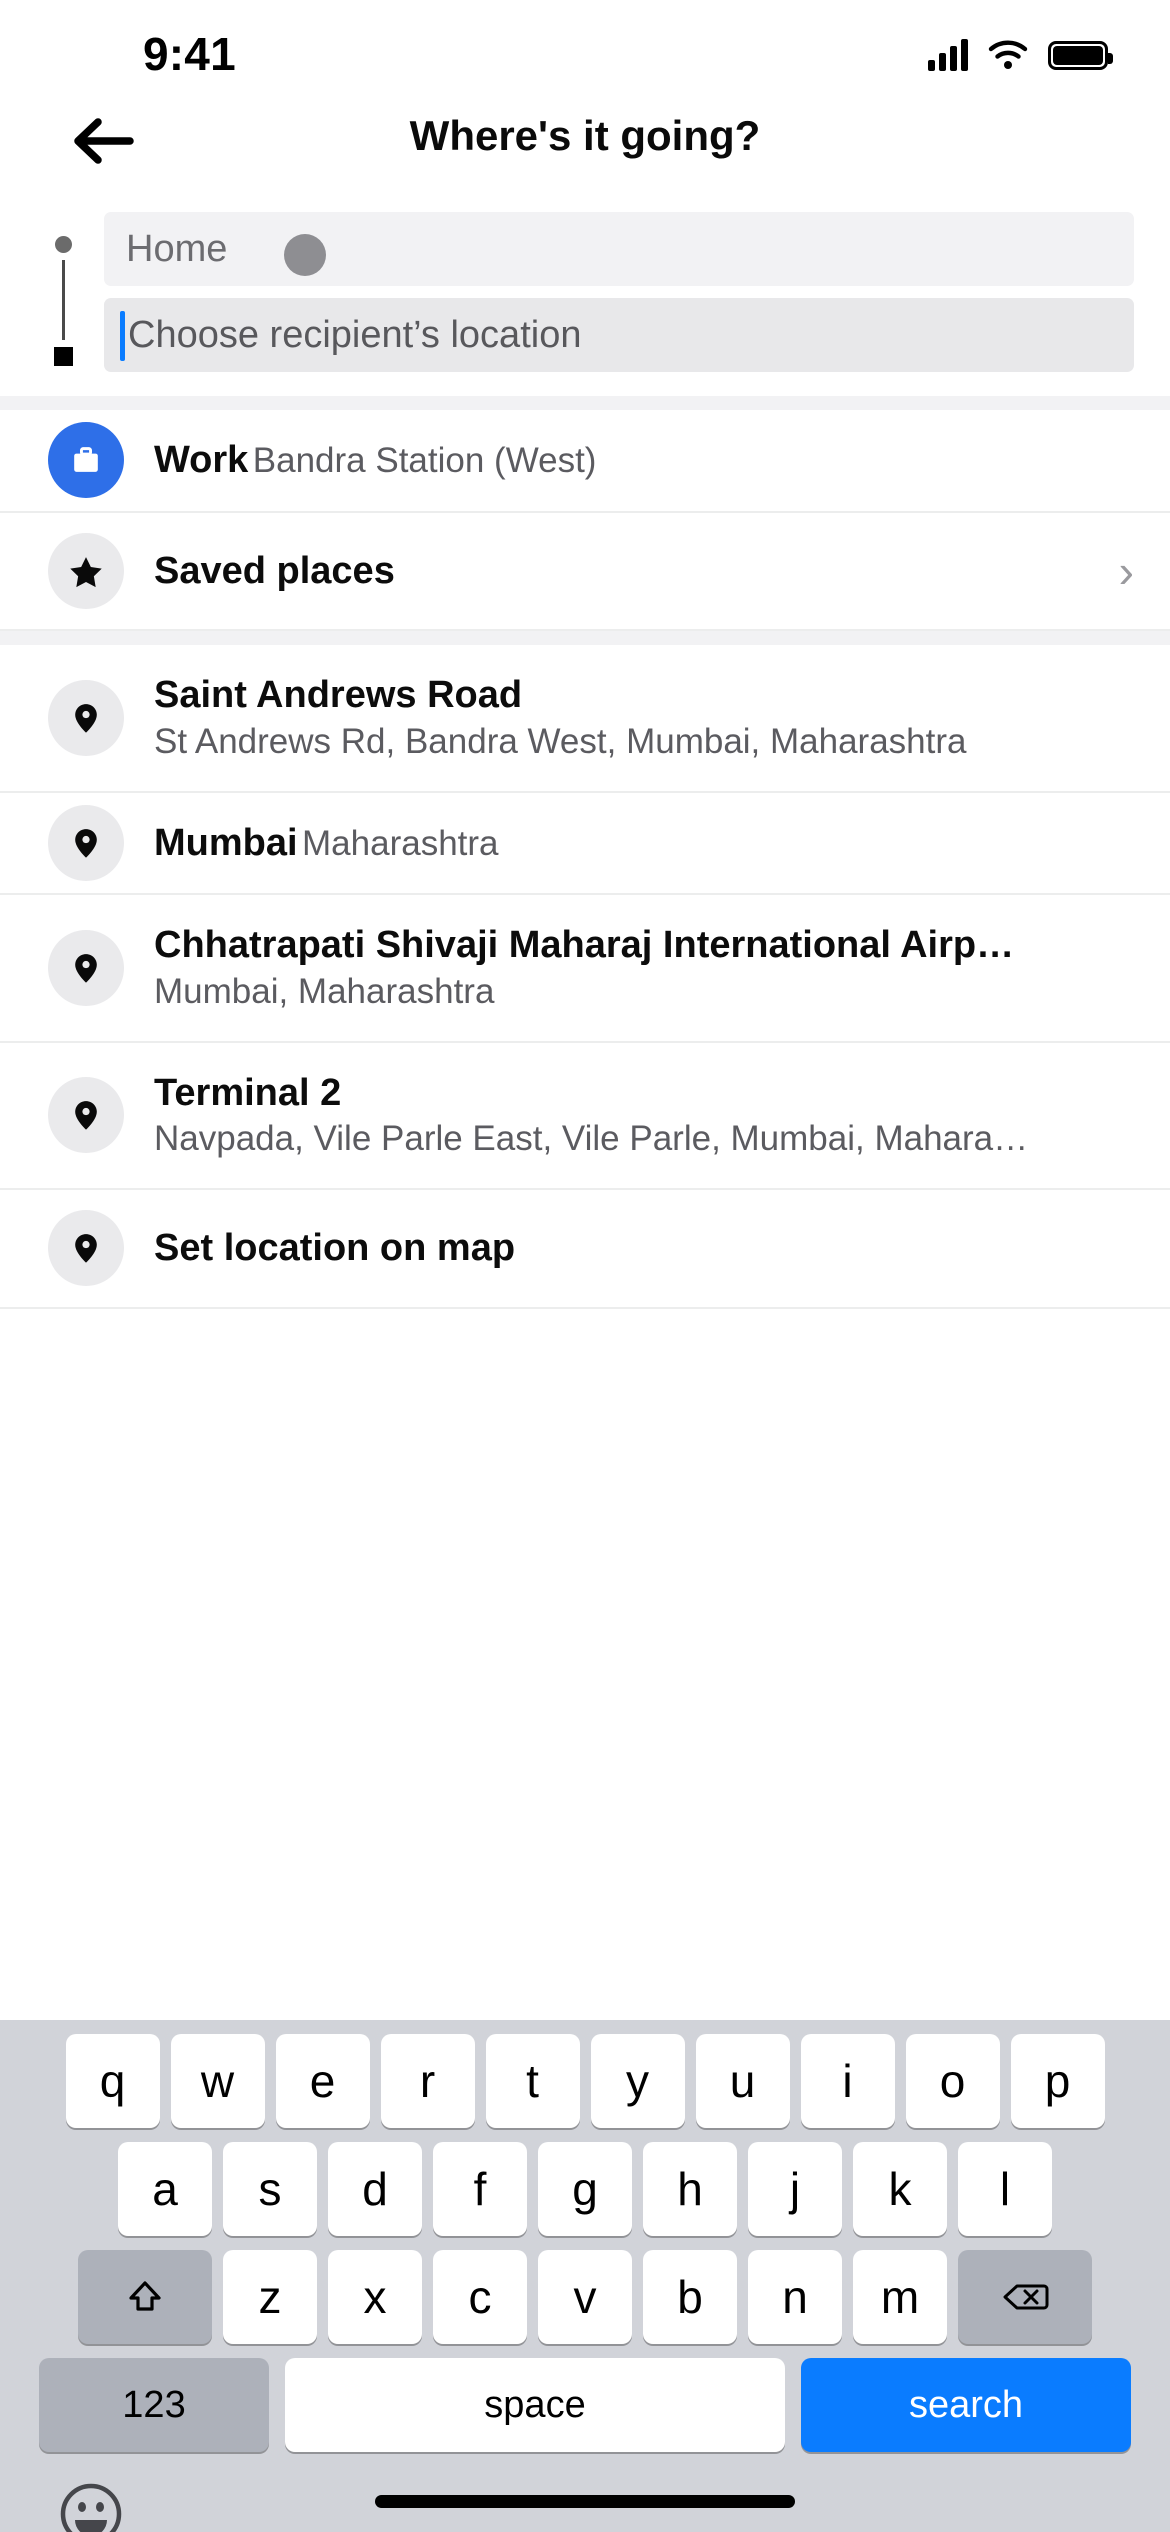 This screenshot has width=1170, height=2532. I want to click on list-item-subtitle: Maharashtra, so click(400, 843).